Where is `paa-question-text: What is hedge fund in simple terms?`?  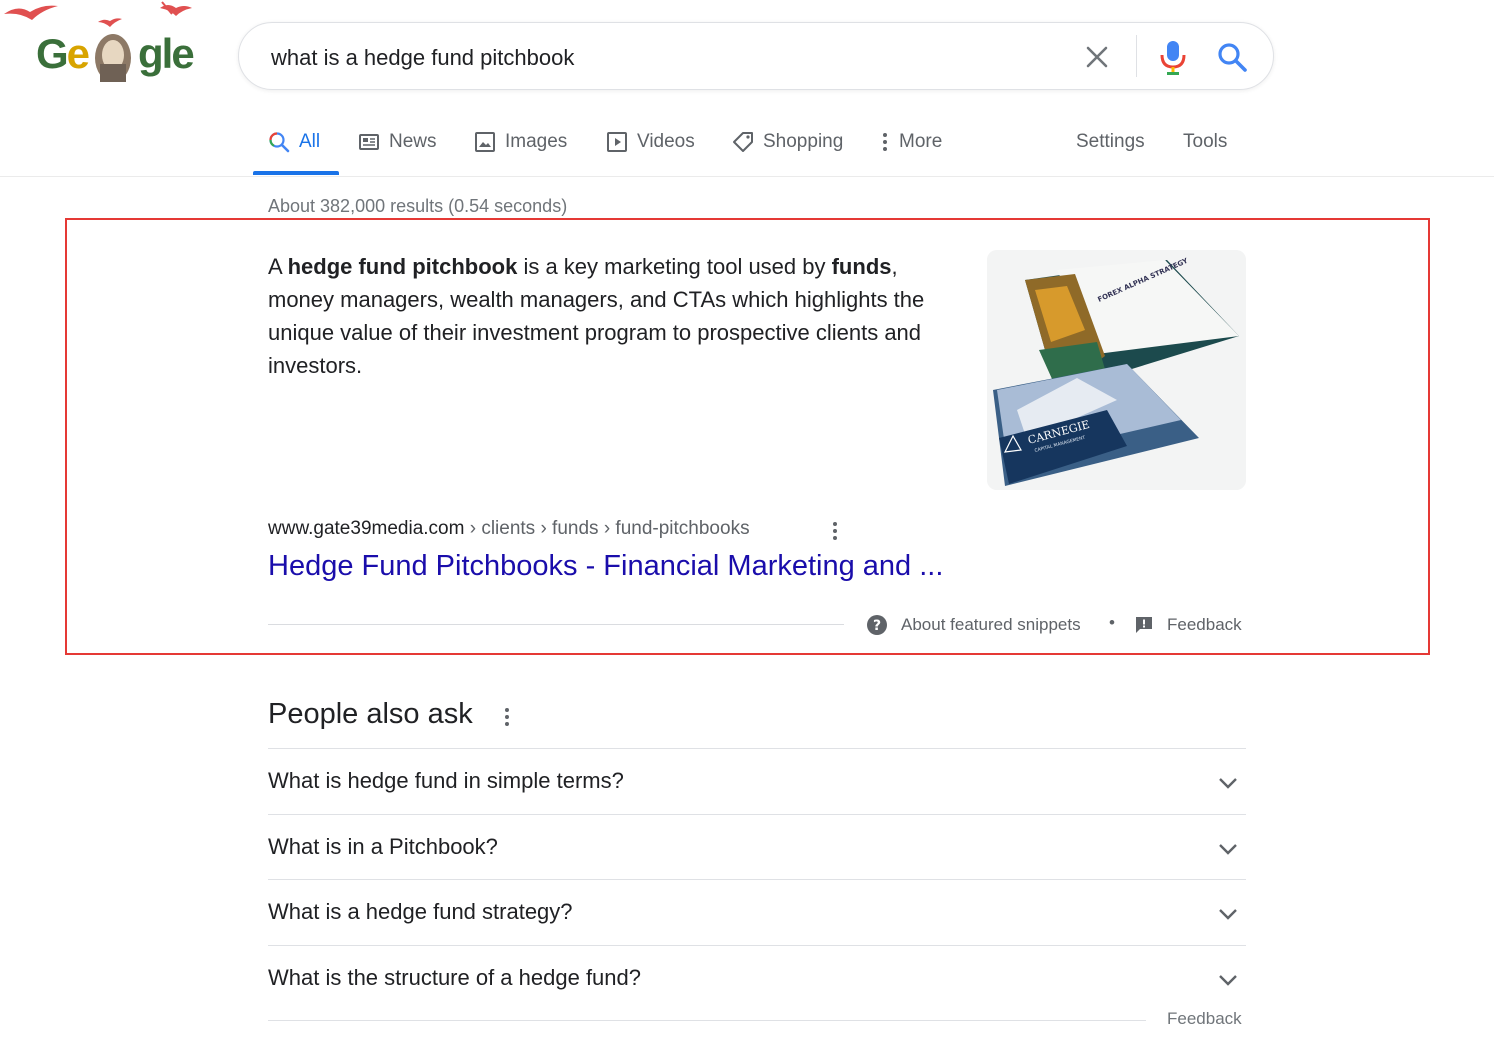
paa-question-text: What is hedge fund in simple terms? is located at coordinates (446, 780).